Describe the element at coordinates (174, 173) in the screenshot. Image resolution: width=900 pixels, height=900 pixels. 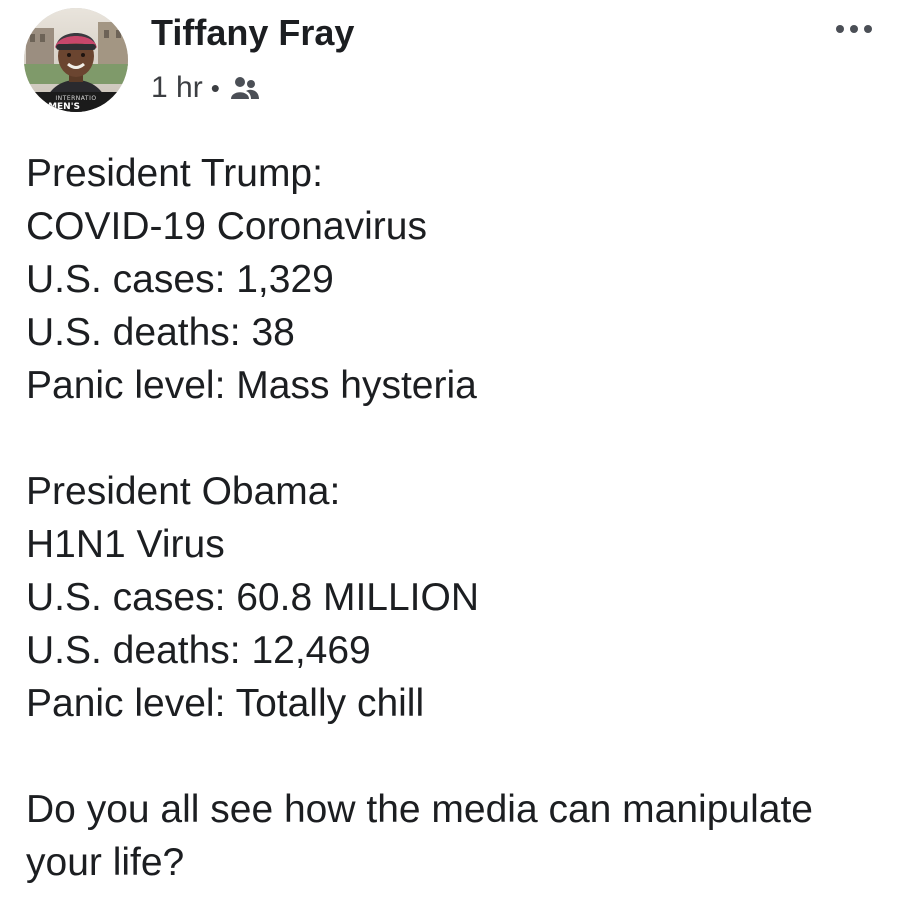
I see `text-line: President Trump:` at that location.